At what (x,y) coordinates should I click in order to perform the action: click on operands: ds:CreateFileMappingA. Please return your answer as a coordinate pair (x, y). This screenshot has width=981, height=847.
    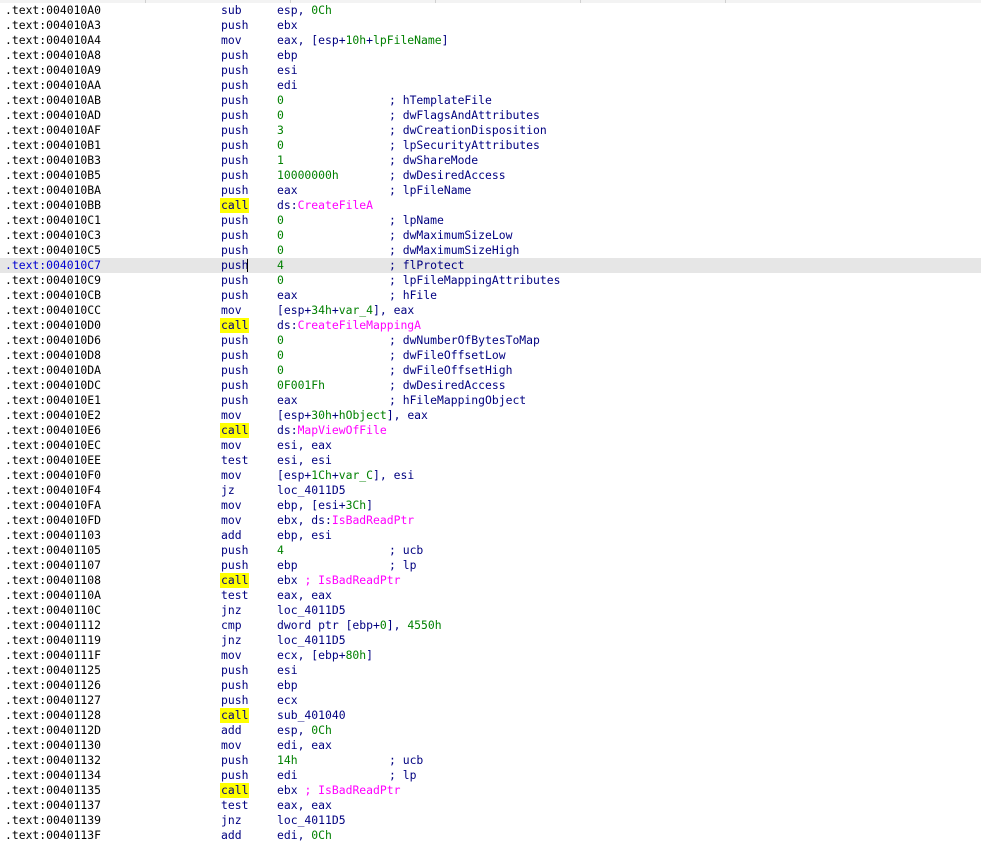
    Looking at the image, I should click on (349, 325).